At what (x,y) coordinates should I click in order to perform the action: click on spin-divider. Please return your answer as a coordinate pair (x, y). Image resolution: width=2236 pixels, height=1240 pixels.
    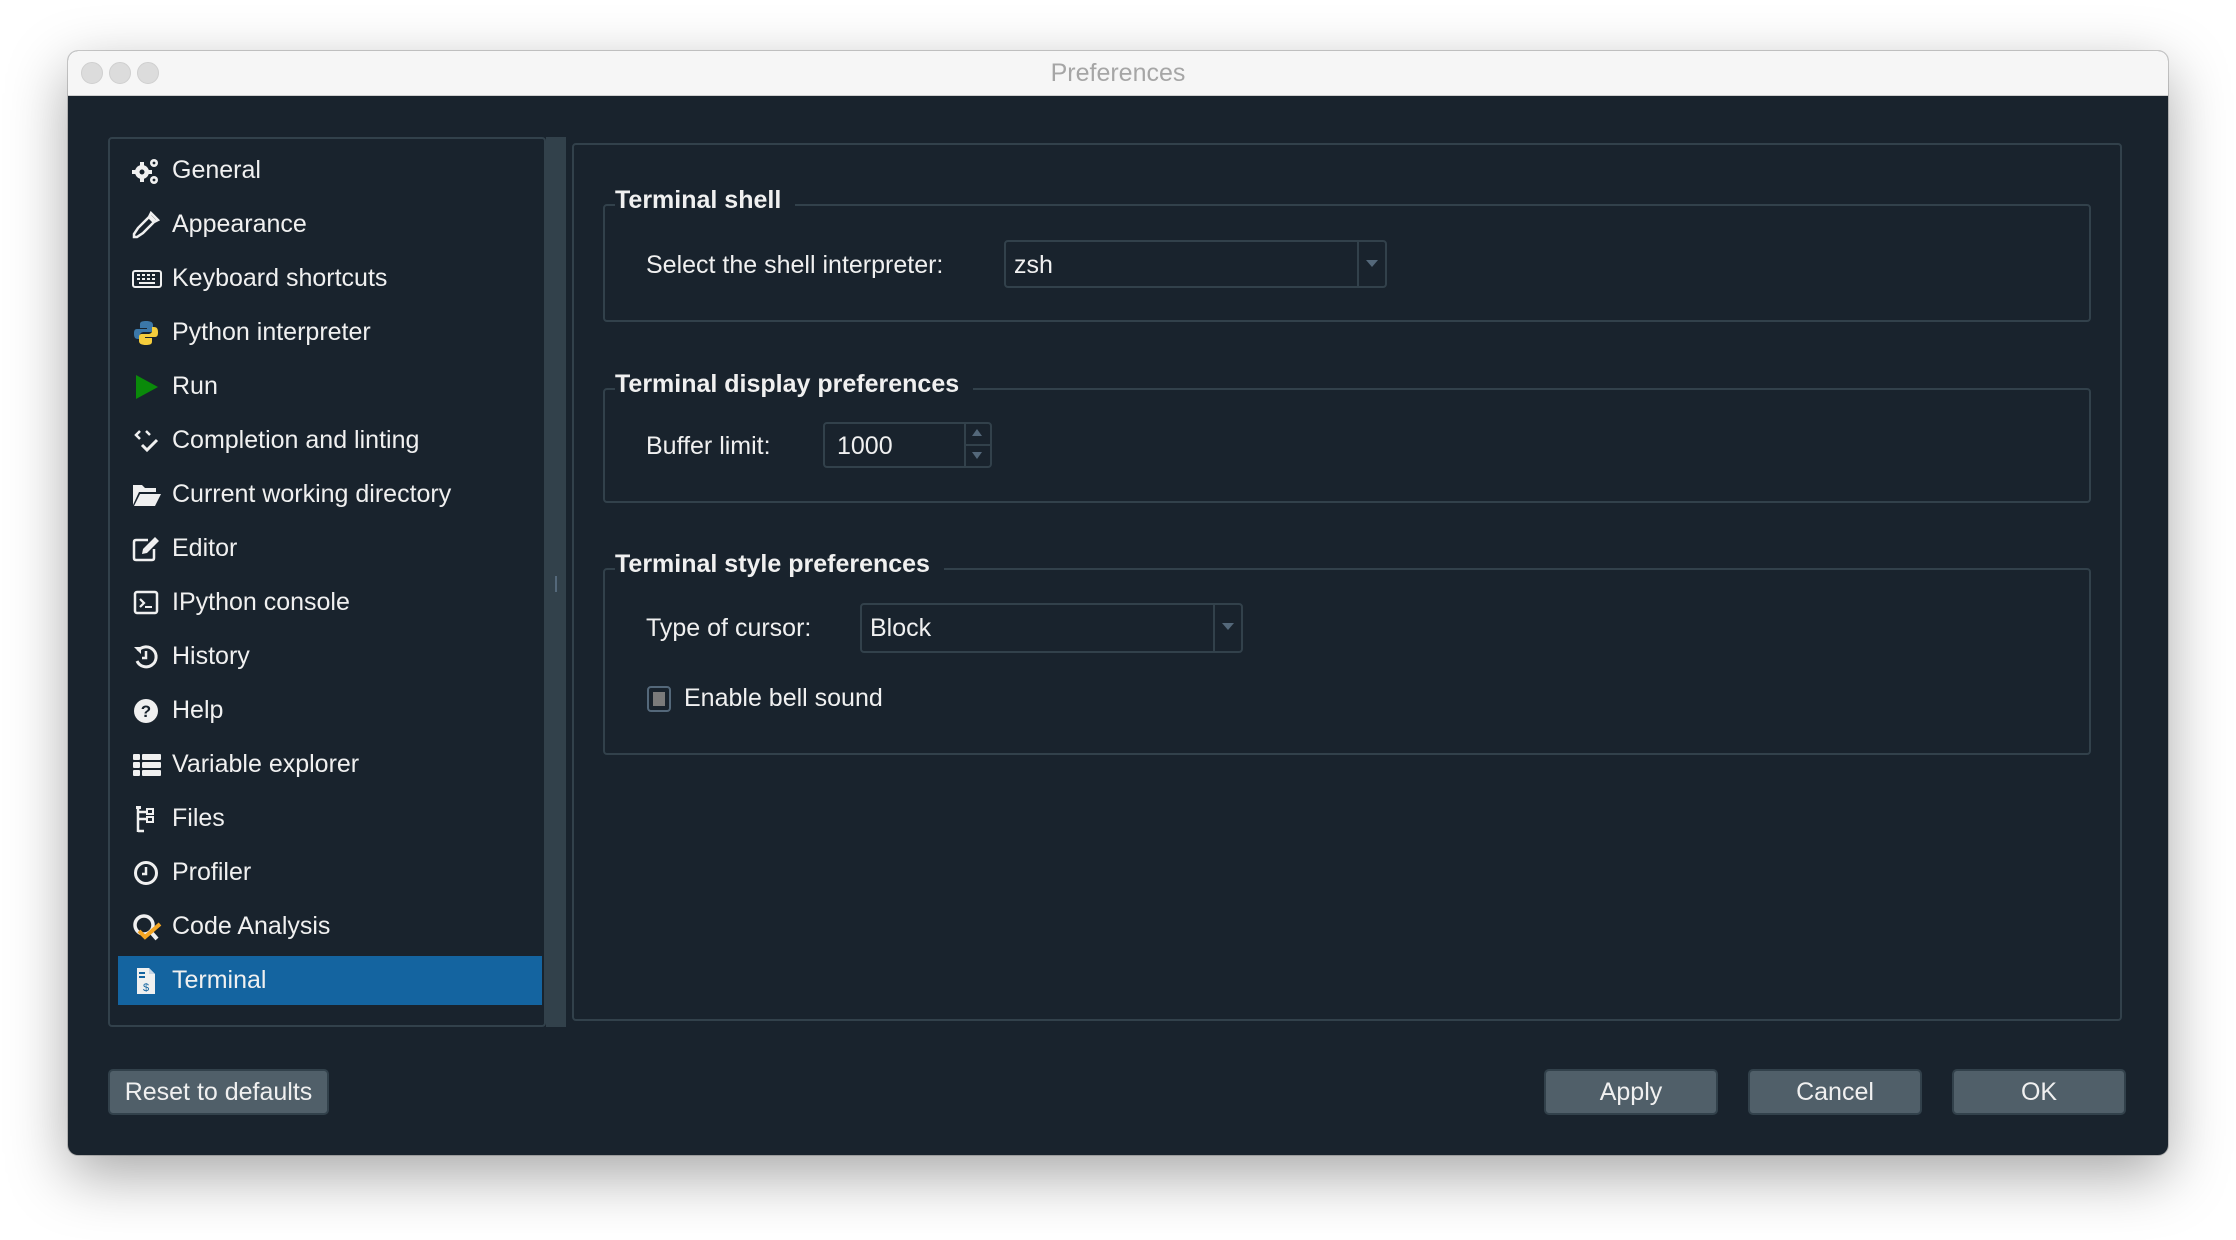
    Looking at the image, I should click on (978, 445).